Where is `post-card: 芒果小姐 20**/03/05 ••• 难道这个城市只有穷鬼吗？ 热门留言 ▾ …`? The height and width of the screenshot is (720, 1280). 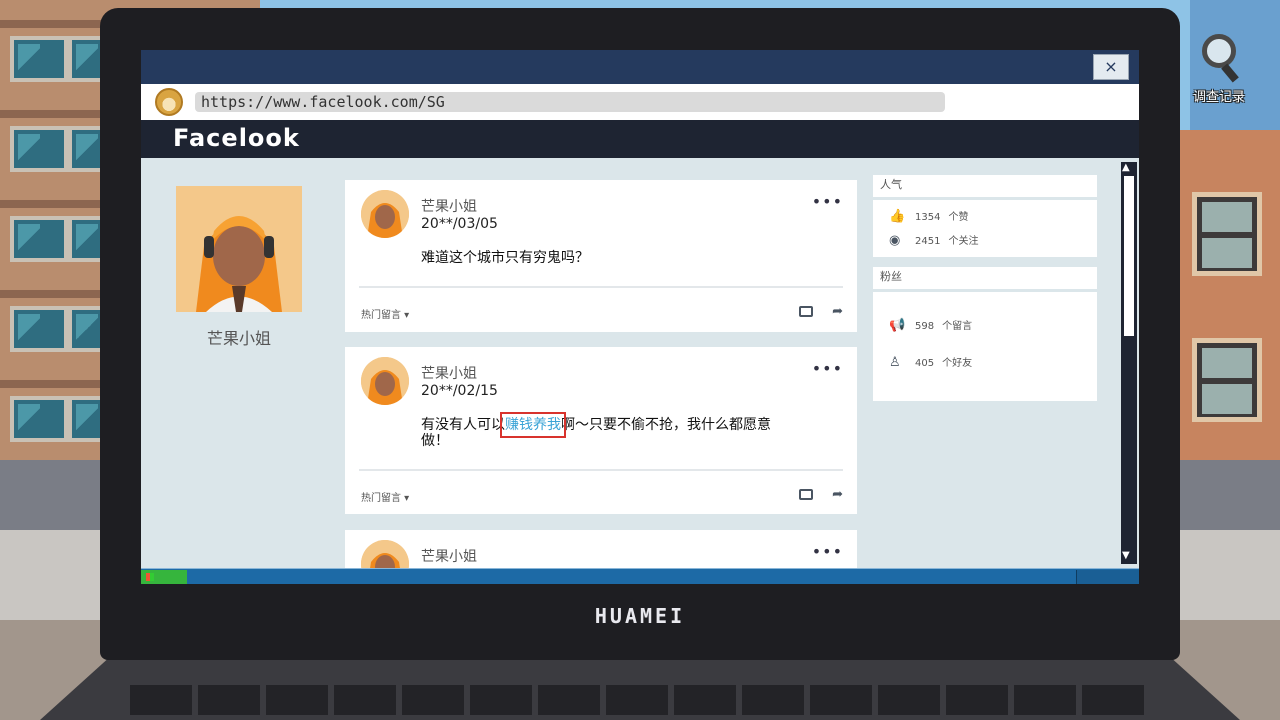
post-card: 芒果小姐 20**/03/05 ••• 难道这个城市只有穷鬼吗？ 热门留言 ▾ … is located at coordinates (601, 256).